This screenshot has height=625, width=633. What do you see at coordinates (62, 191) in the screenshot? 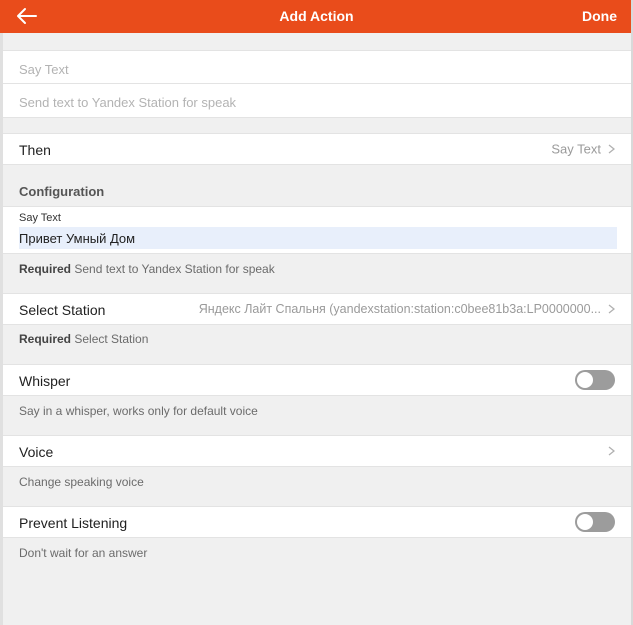
I see `configuration-title: Configuration` at bounding box center [62, 191].